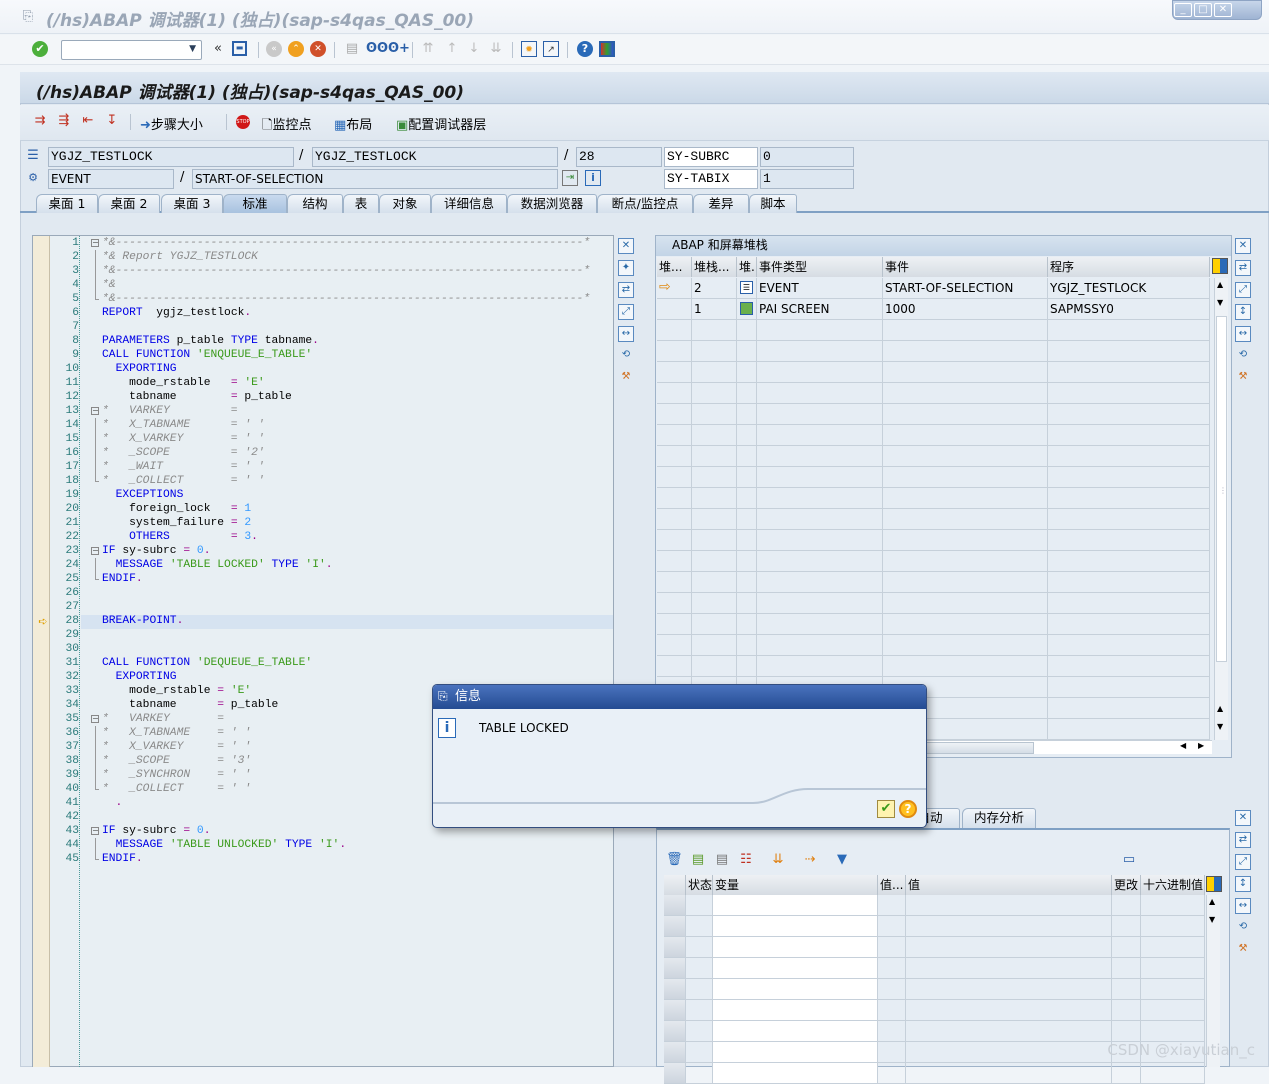 The width and height of the screenshot is (1269, 1084). I want to click on chevron-down-icon: ▼, so click(192, 49).